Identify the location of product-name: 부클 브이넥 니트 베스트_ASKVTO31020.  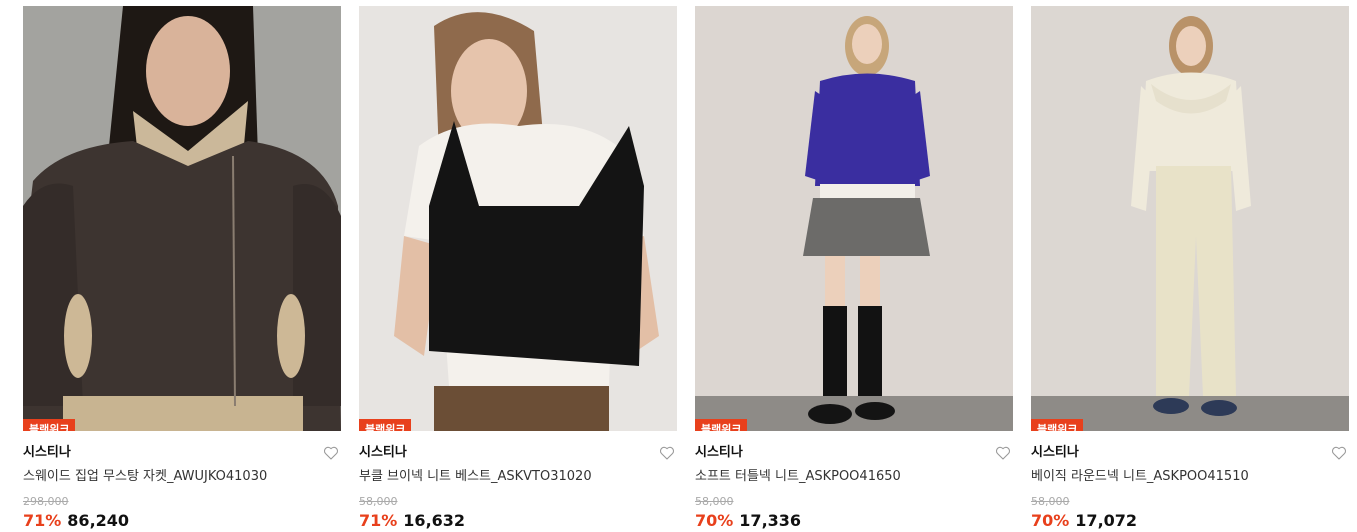
(518, 477).